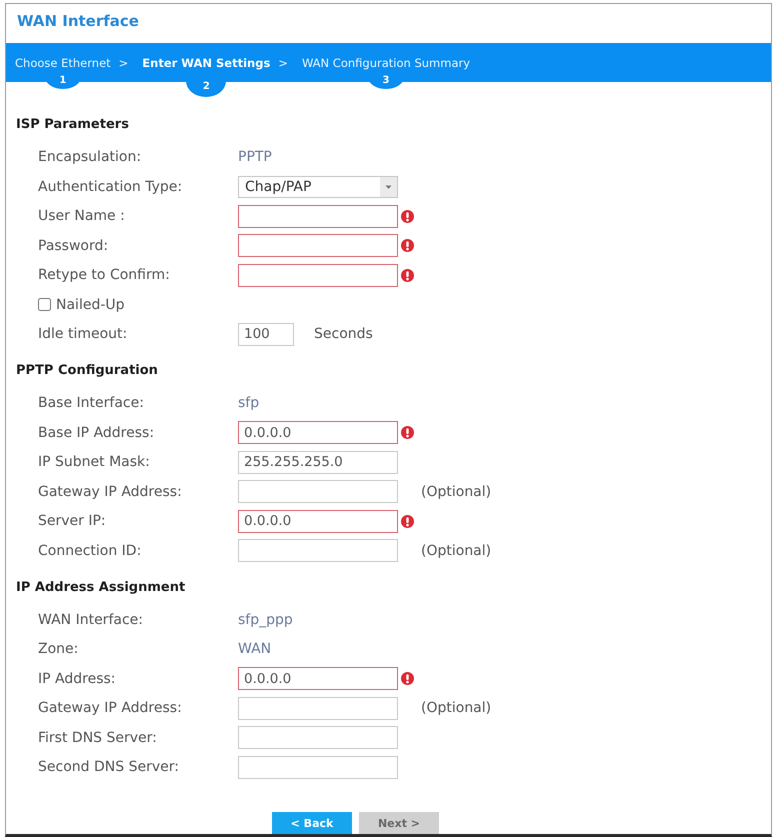  Describe the element at coordinates (91, 620) in the screenshot. I see `field-label: WAN Interface:` at that location.